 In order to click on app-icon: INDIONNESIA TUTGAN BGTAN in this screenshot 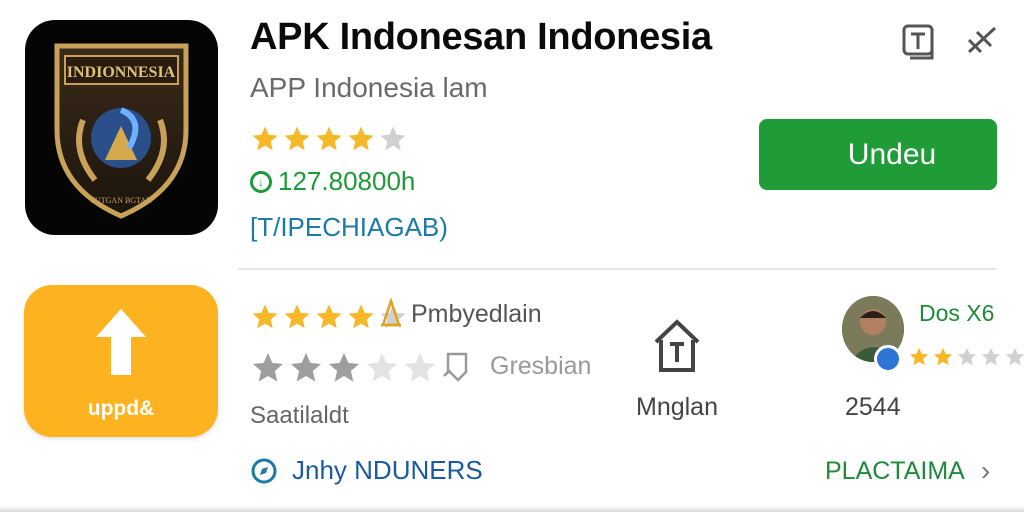, I will do `click(121, 127)`.